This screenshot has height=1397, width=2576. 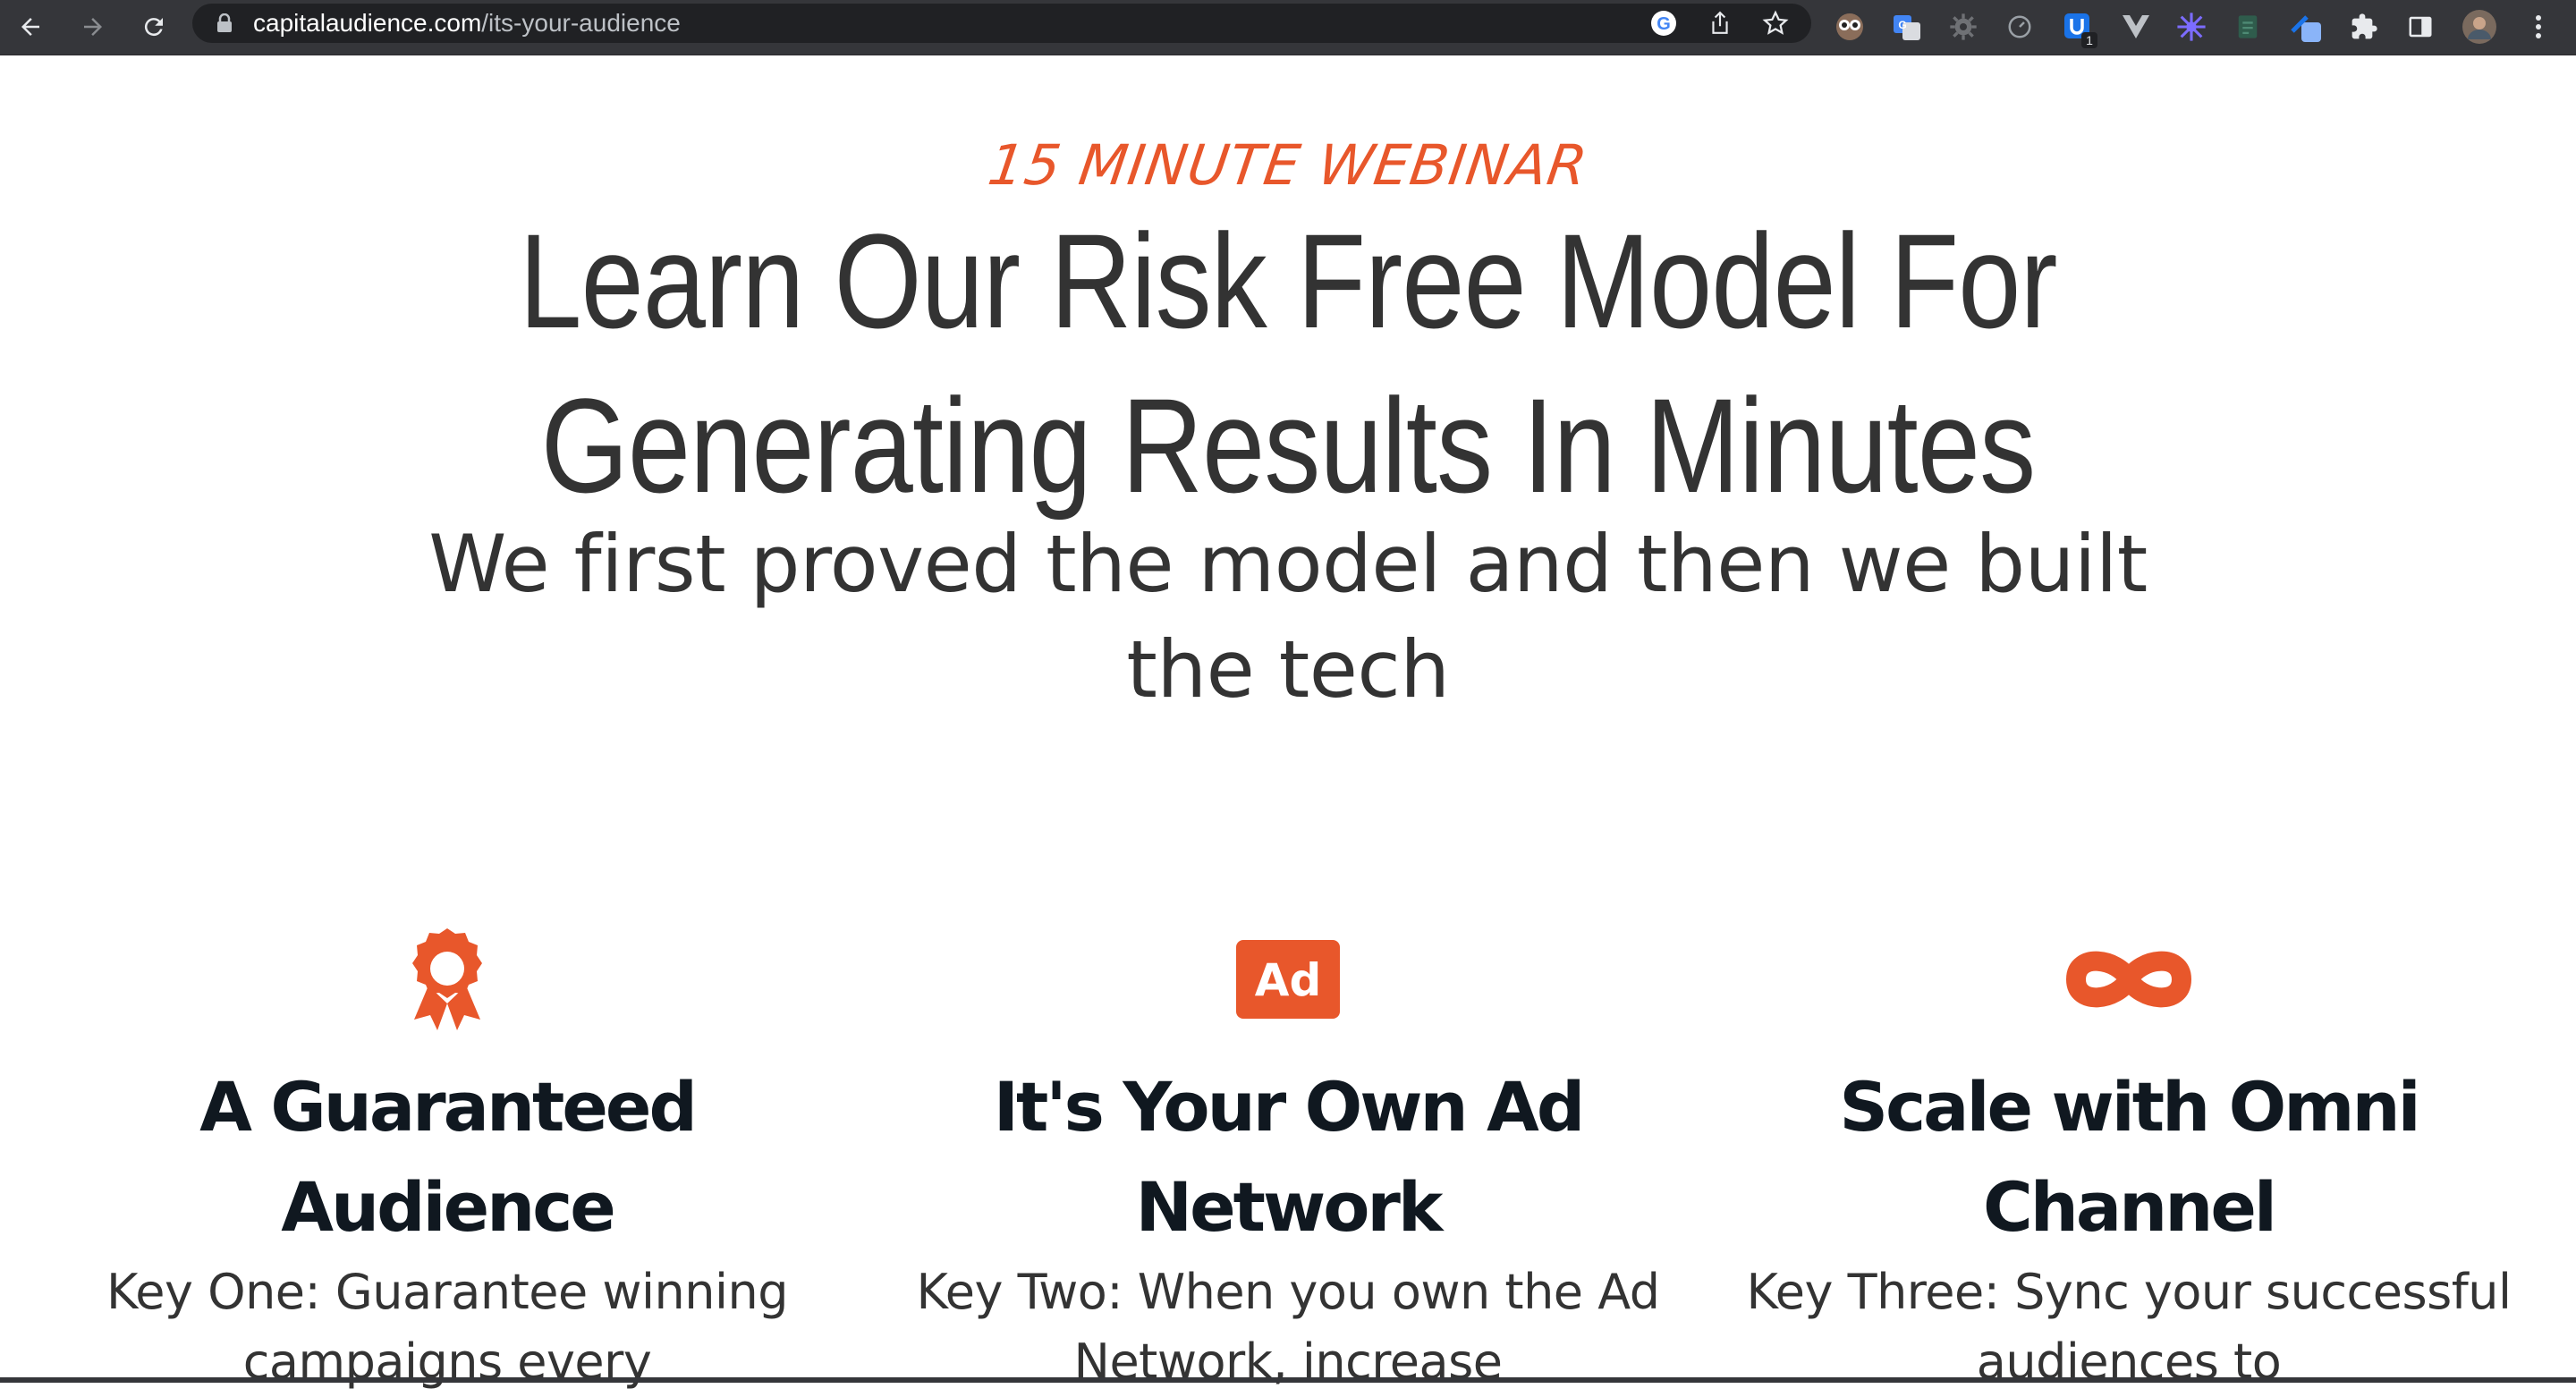 What do you see at coordinates (2420, 27) in the screenshot?
I see `side-panel-icon` at bounding box center [2420, 27].